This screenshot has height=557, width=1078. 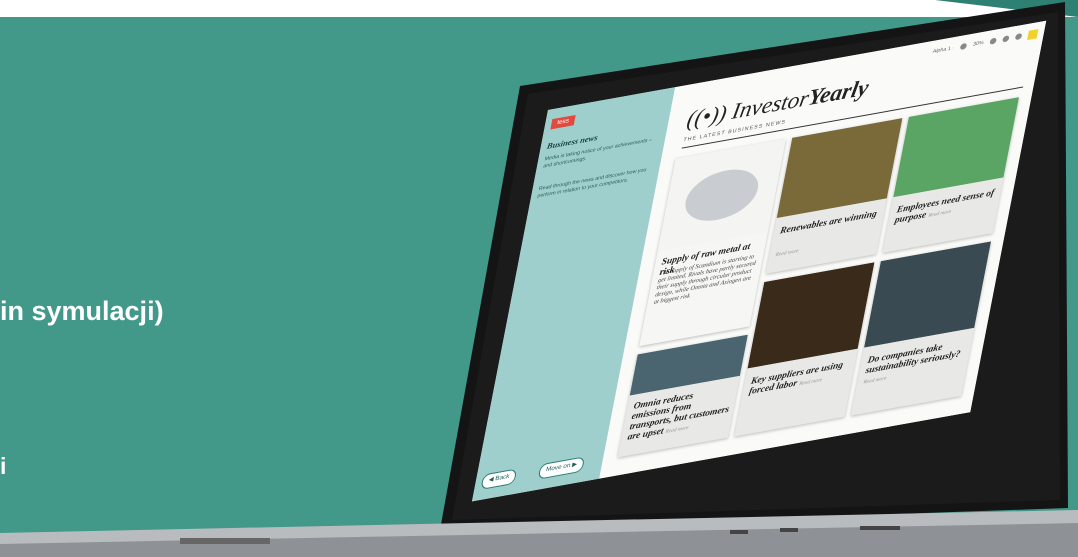 I want to click on chat-icon, so click(x=1006, y=39).